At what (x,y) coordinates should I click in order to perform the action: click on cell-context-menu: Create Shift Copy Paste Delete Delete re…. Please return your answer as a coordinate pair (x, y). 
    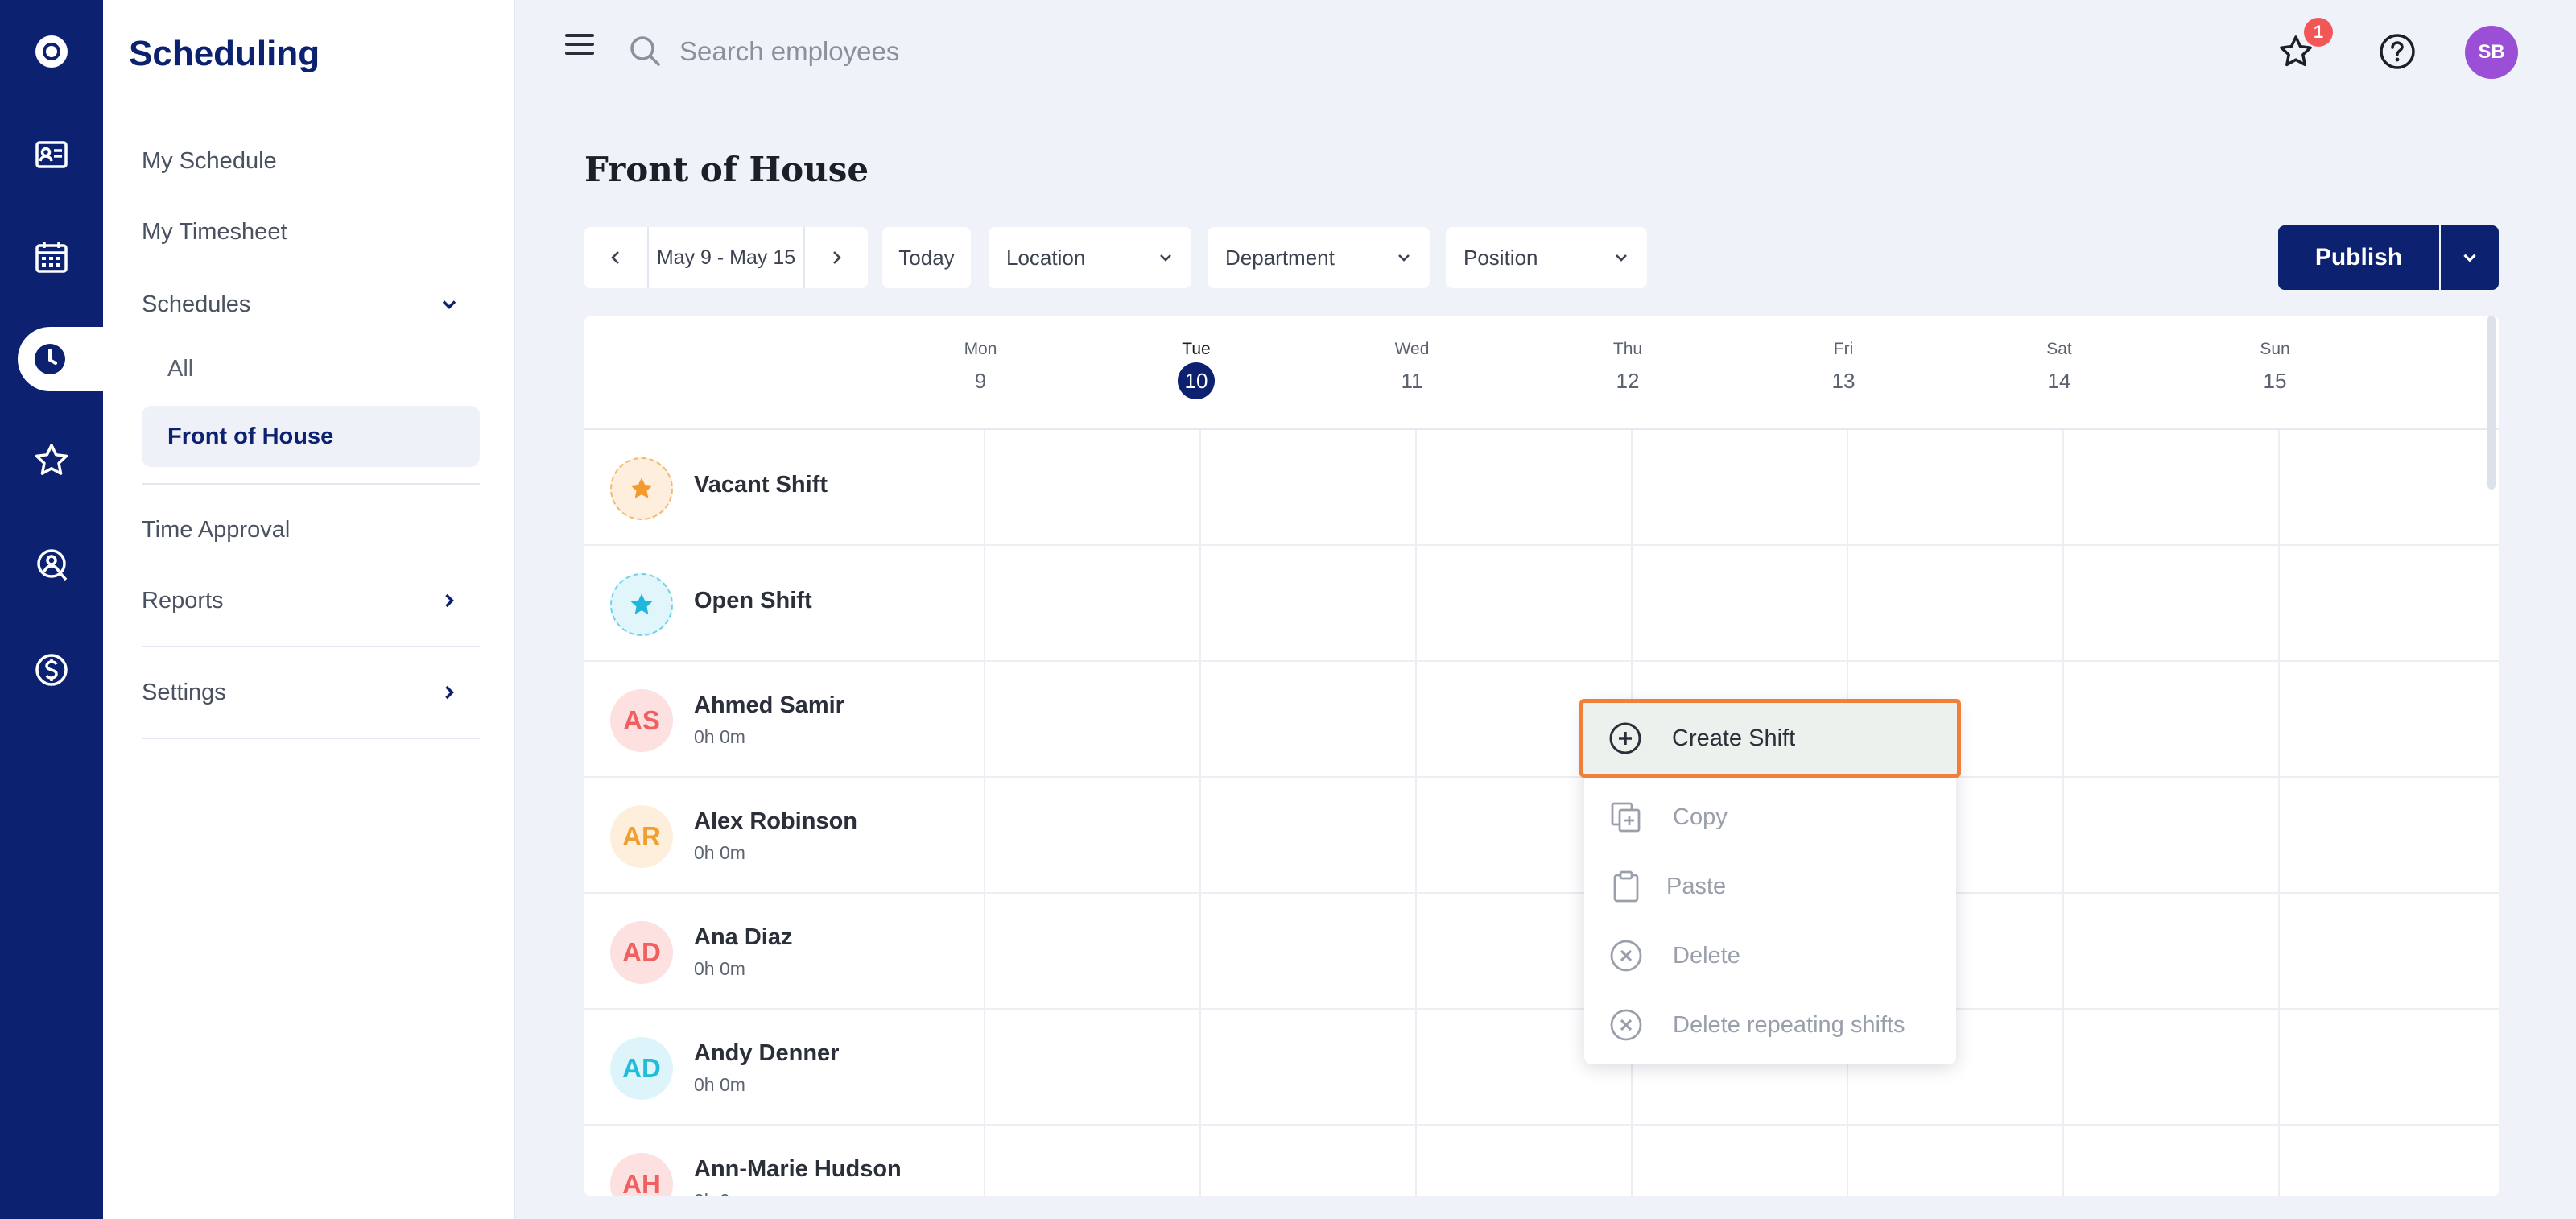
    Looking at the image, I should click on (1770, 882).